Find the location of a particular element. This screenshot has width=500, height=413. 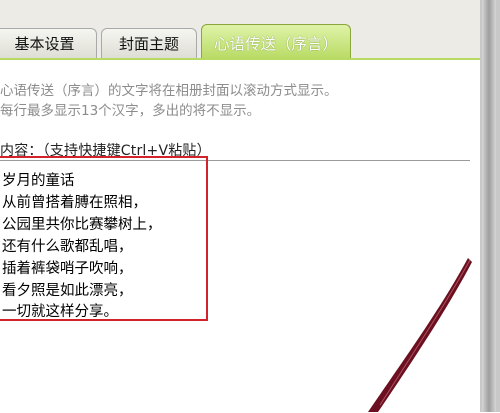

dark-red-stroke is located at coordinates (420, 335).